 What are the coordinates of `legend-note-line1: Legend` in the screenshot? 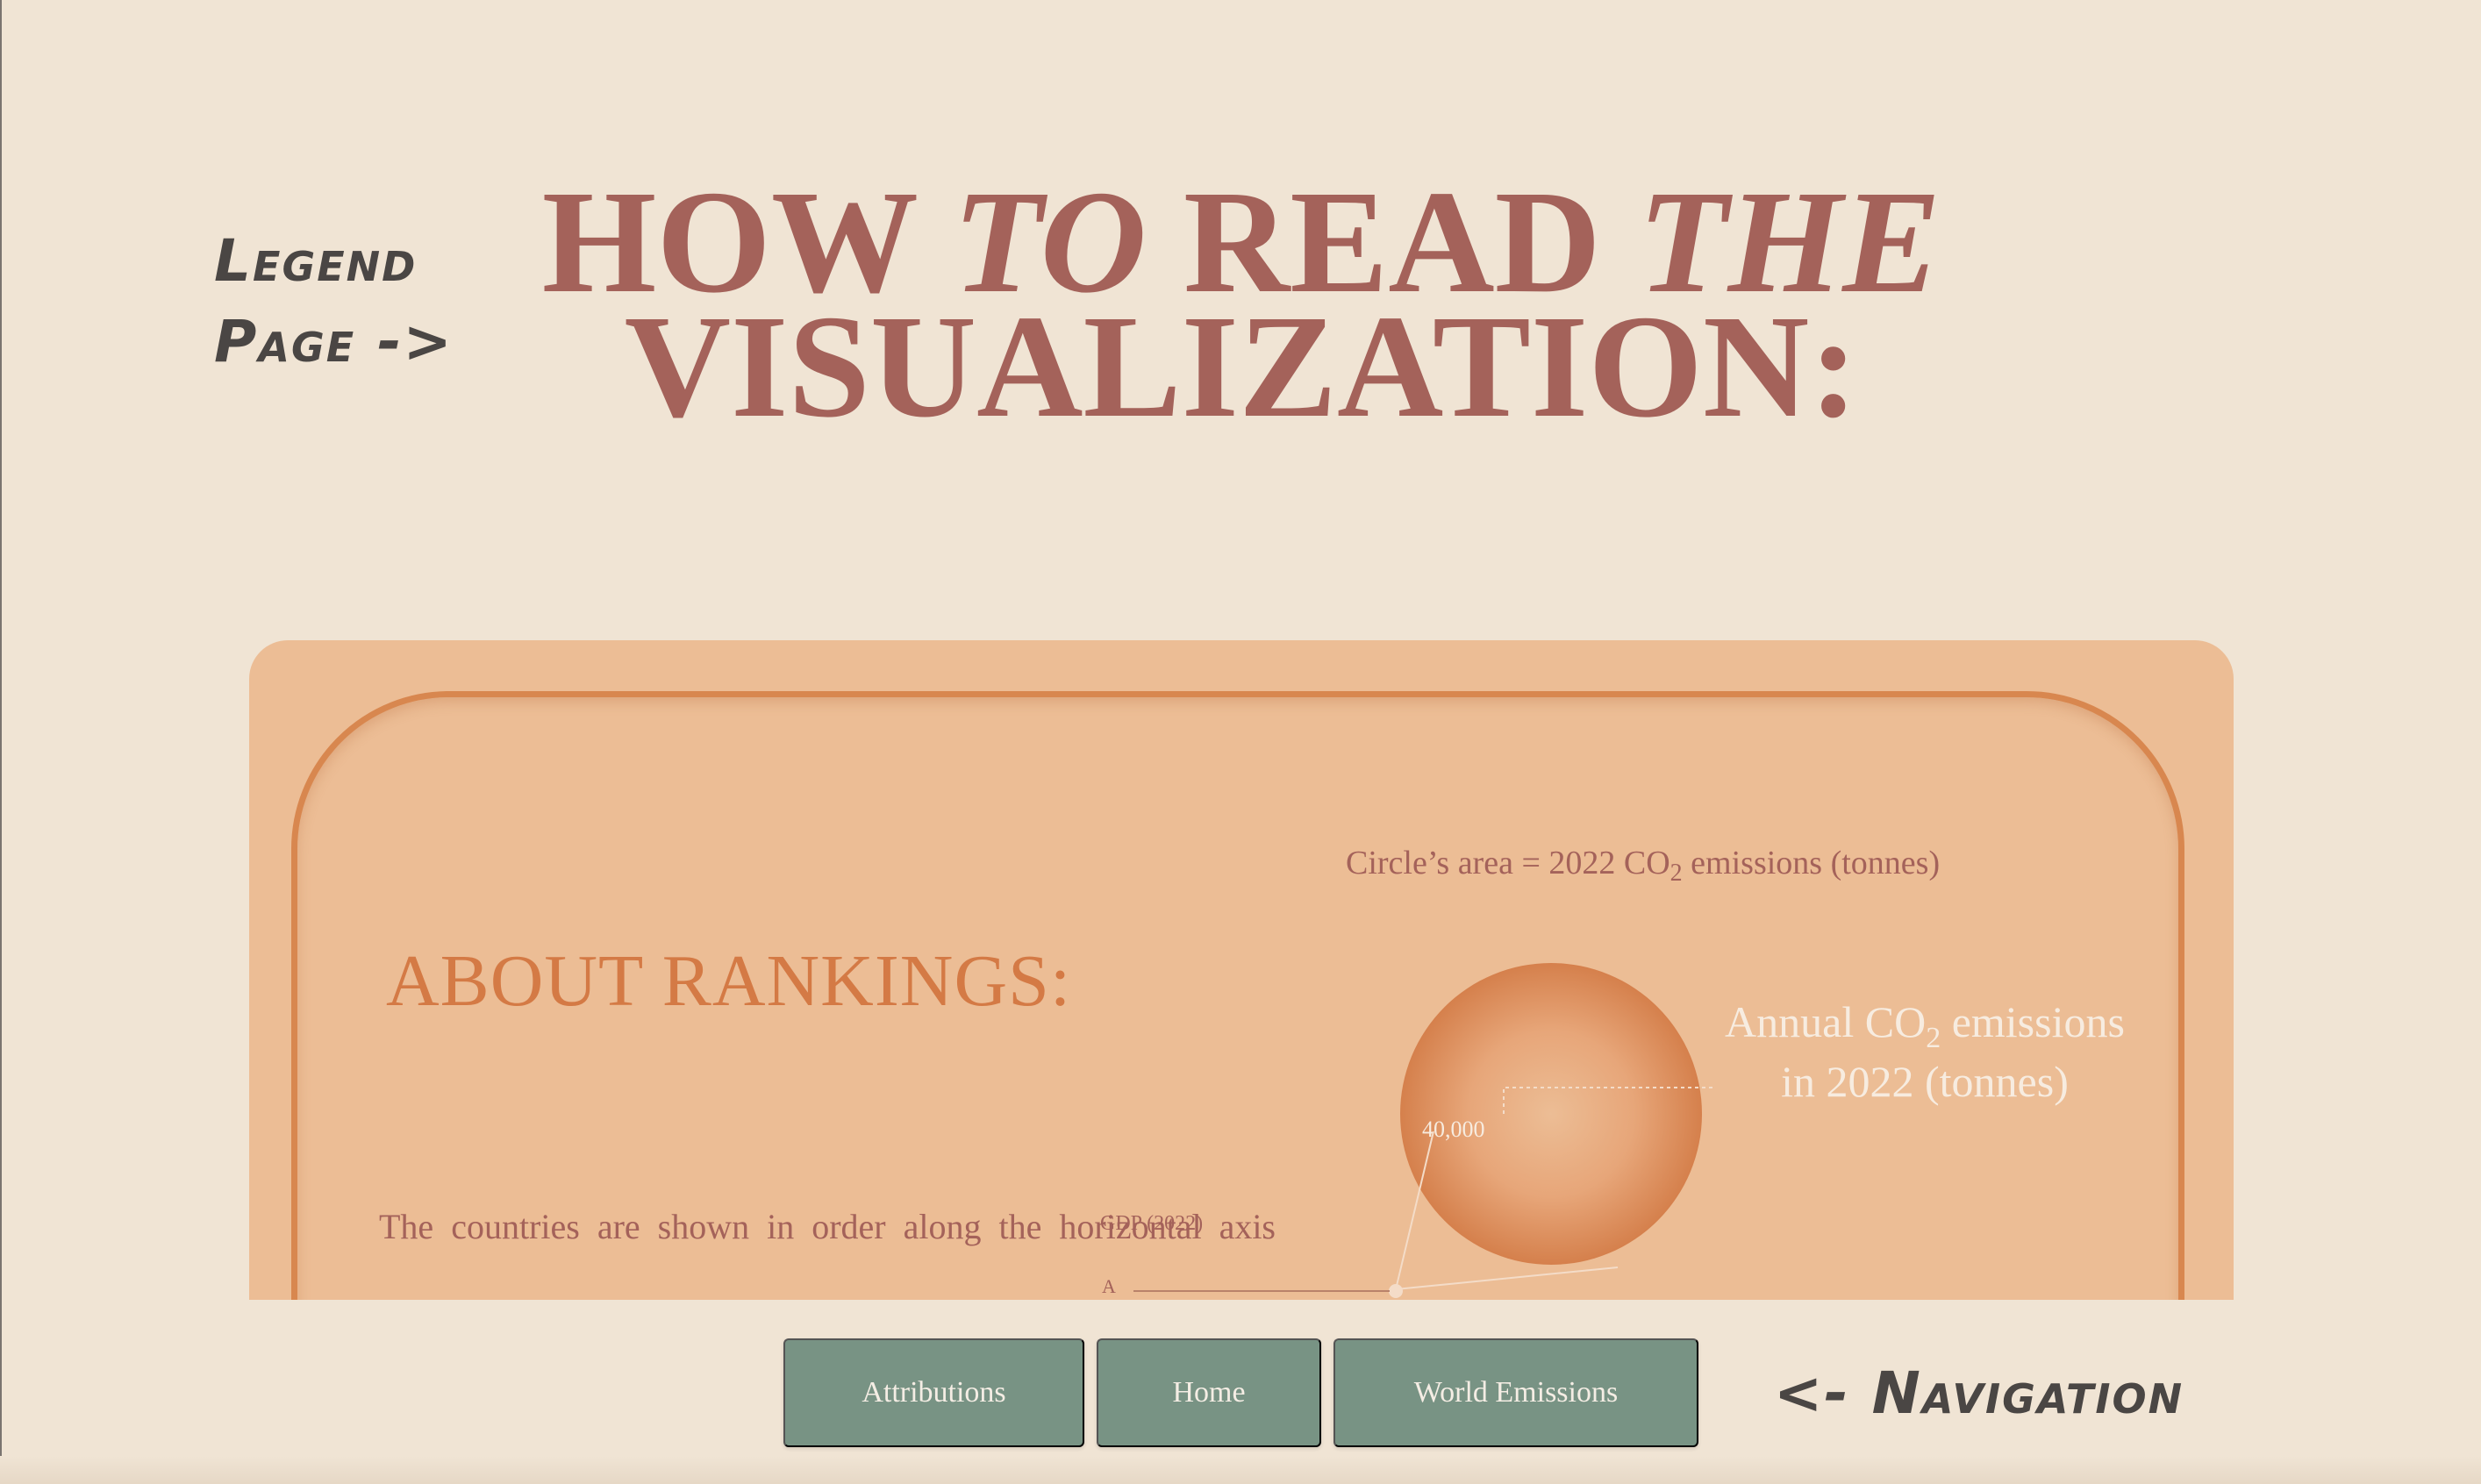 It's located at (316, 261).